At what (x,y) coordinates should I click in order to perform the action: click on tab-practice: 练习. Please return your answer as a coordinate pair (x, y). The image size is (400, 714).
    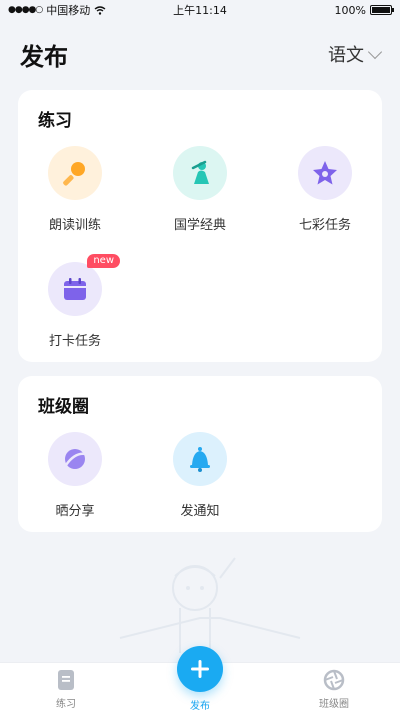
    Looking at the image, I should click on (66, 689).